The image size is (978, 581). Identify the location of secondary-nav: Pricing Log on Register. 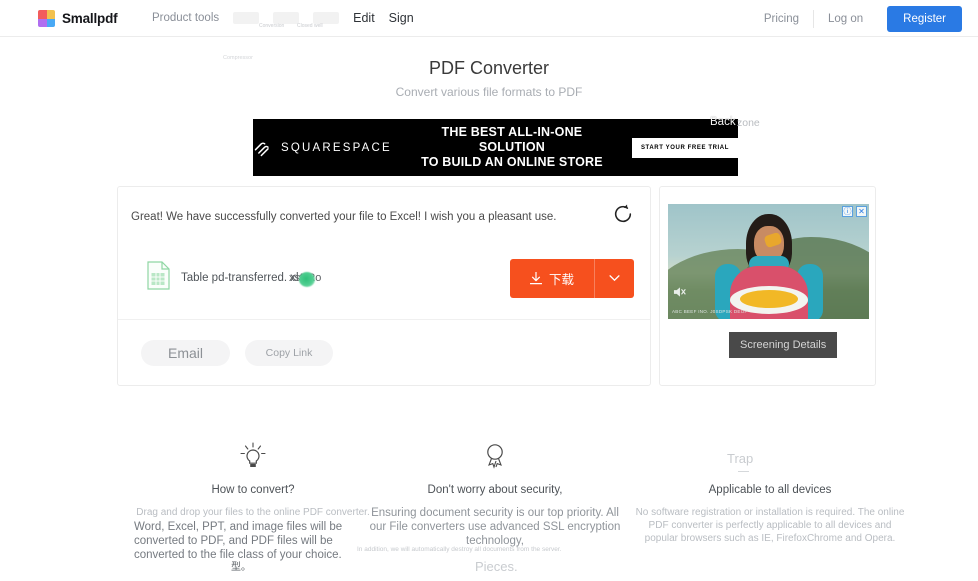
(856, 19).